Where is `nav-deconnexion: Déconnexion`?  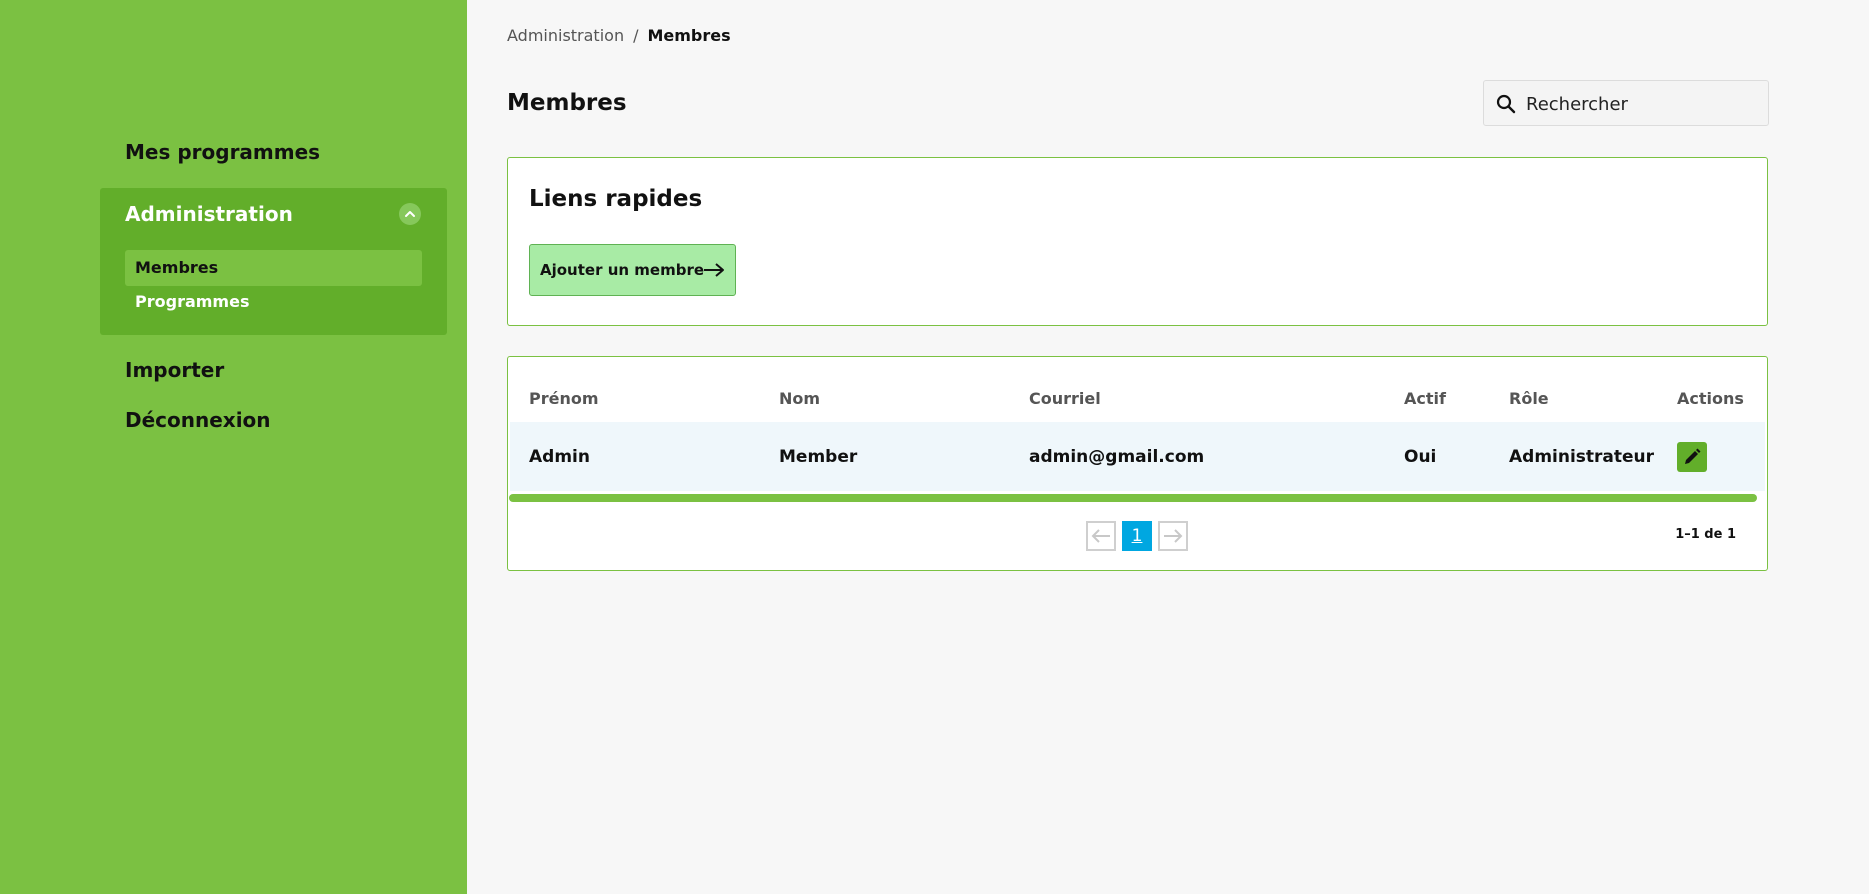 nav-deconnexion: Déconnexion is located at coordinates (198, 420).